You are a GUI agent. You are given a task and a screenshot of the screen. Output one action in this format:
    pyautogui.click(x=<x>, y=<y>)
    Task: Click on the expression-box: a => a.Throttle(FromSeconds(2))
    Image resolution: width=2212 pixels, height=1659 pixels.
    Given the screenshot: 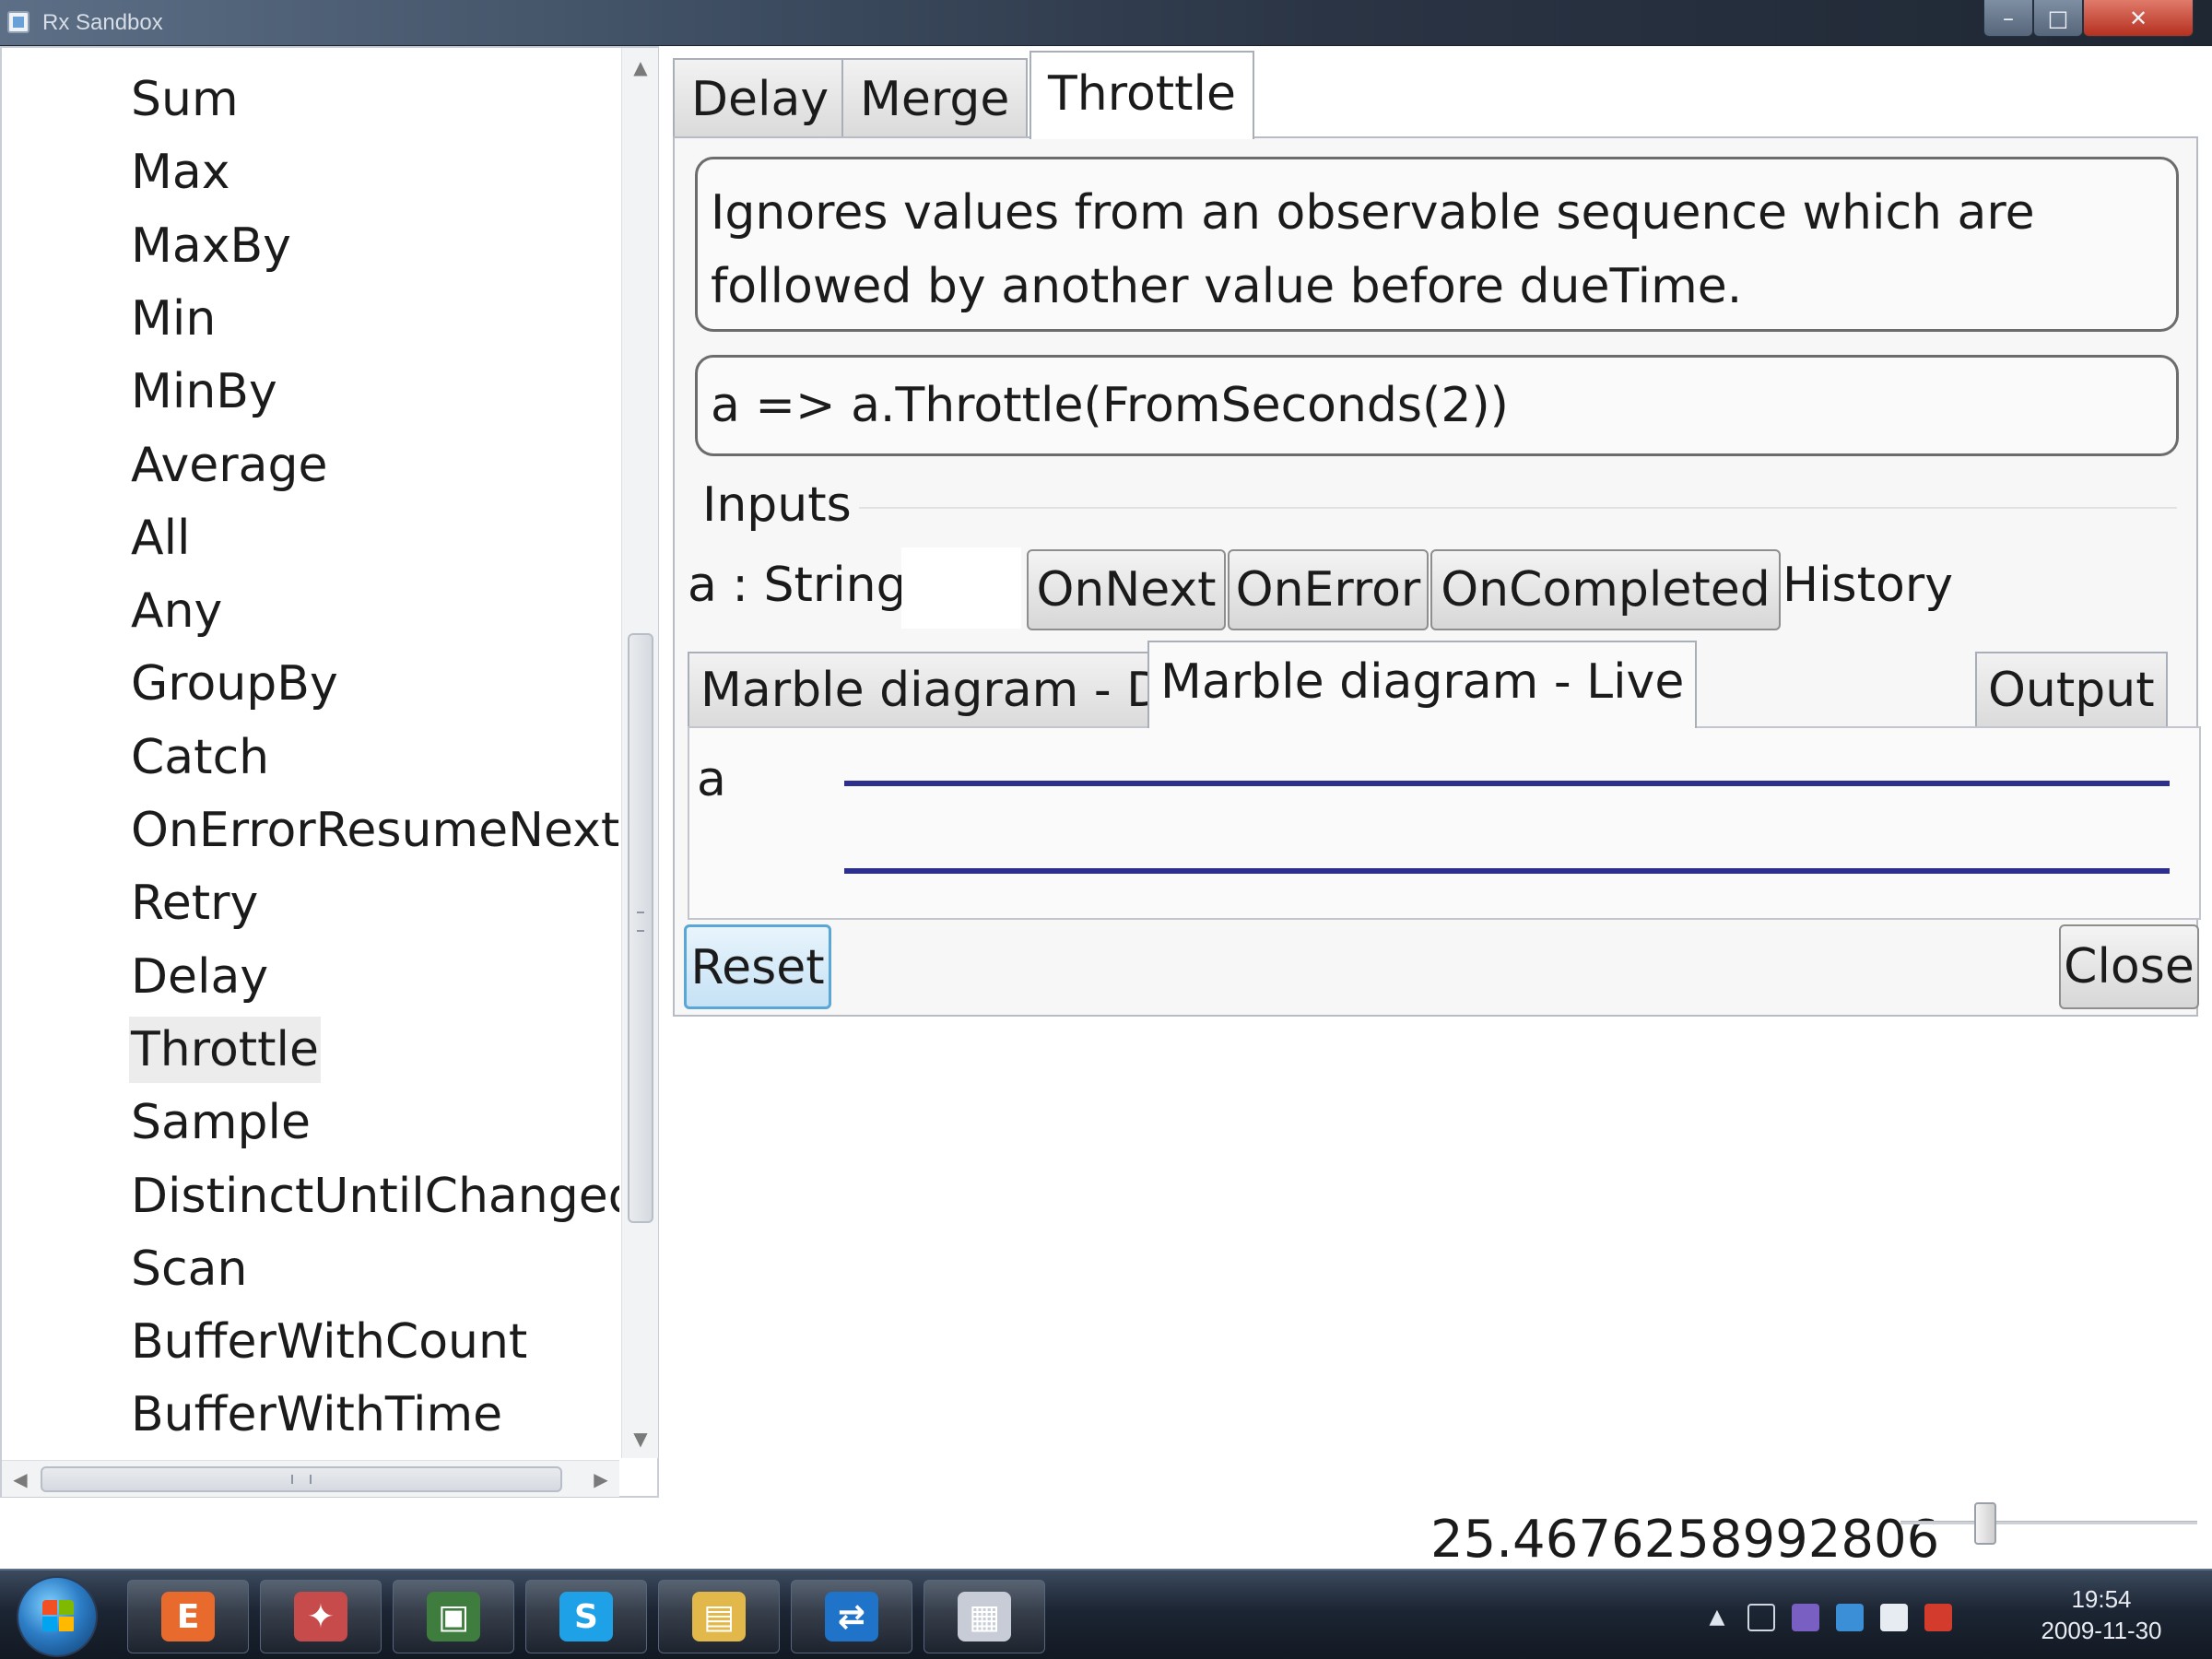 What is the action you would take?
    pyautogui.click(x=1437, y=405)
    